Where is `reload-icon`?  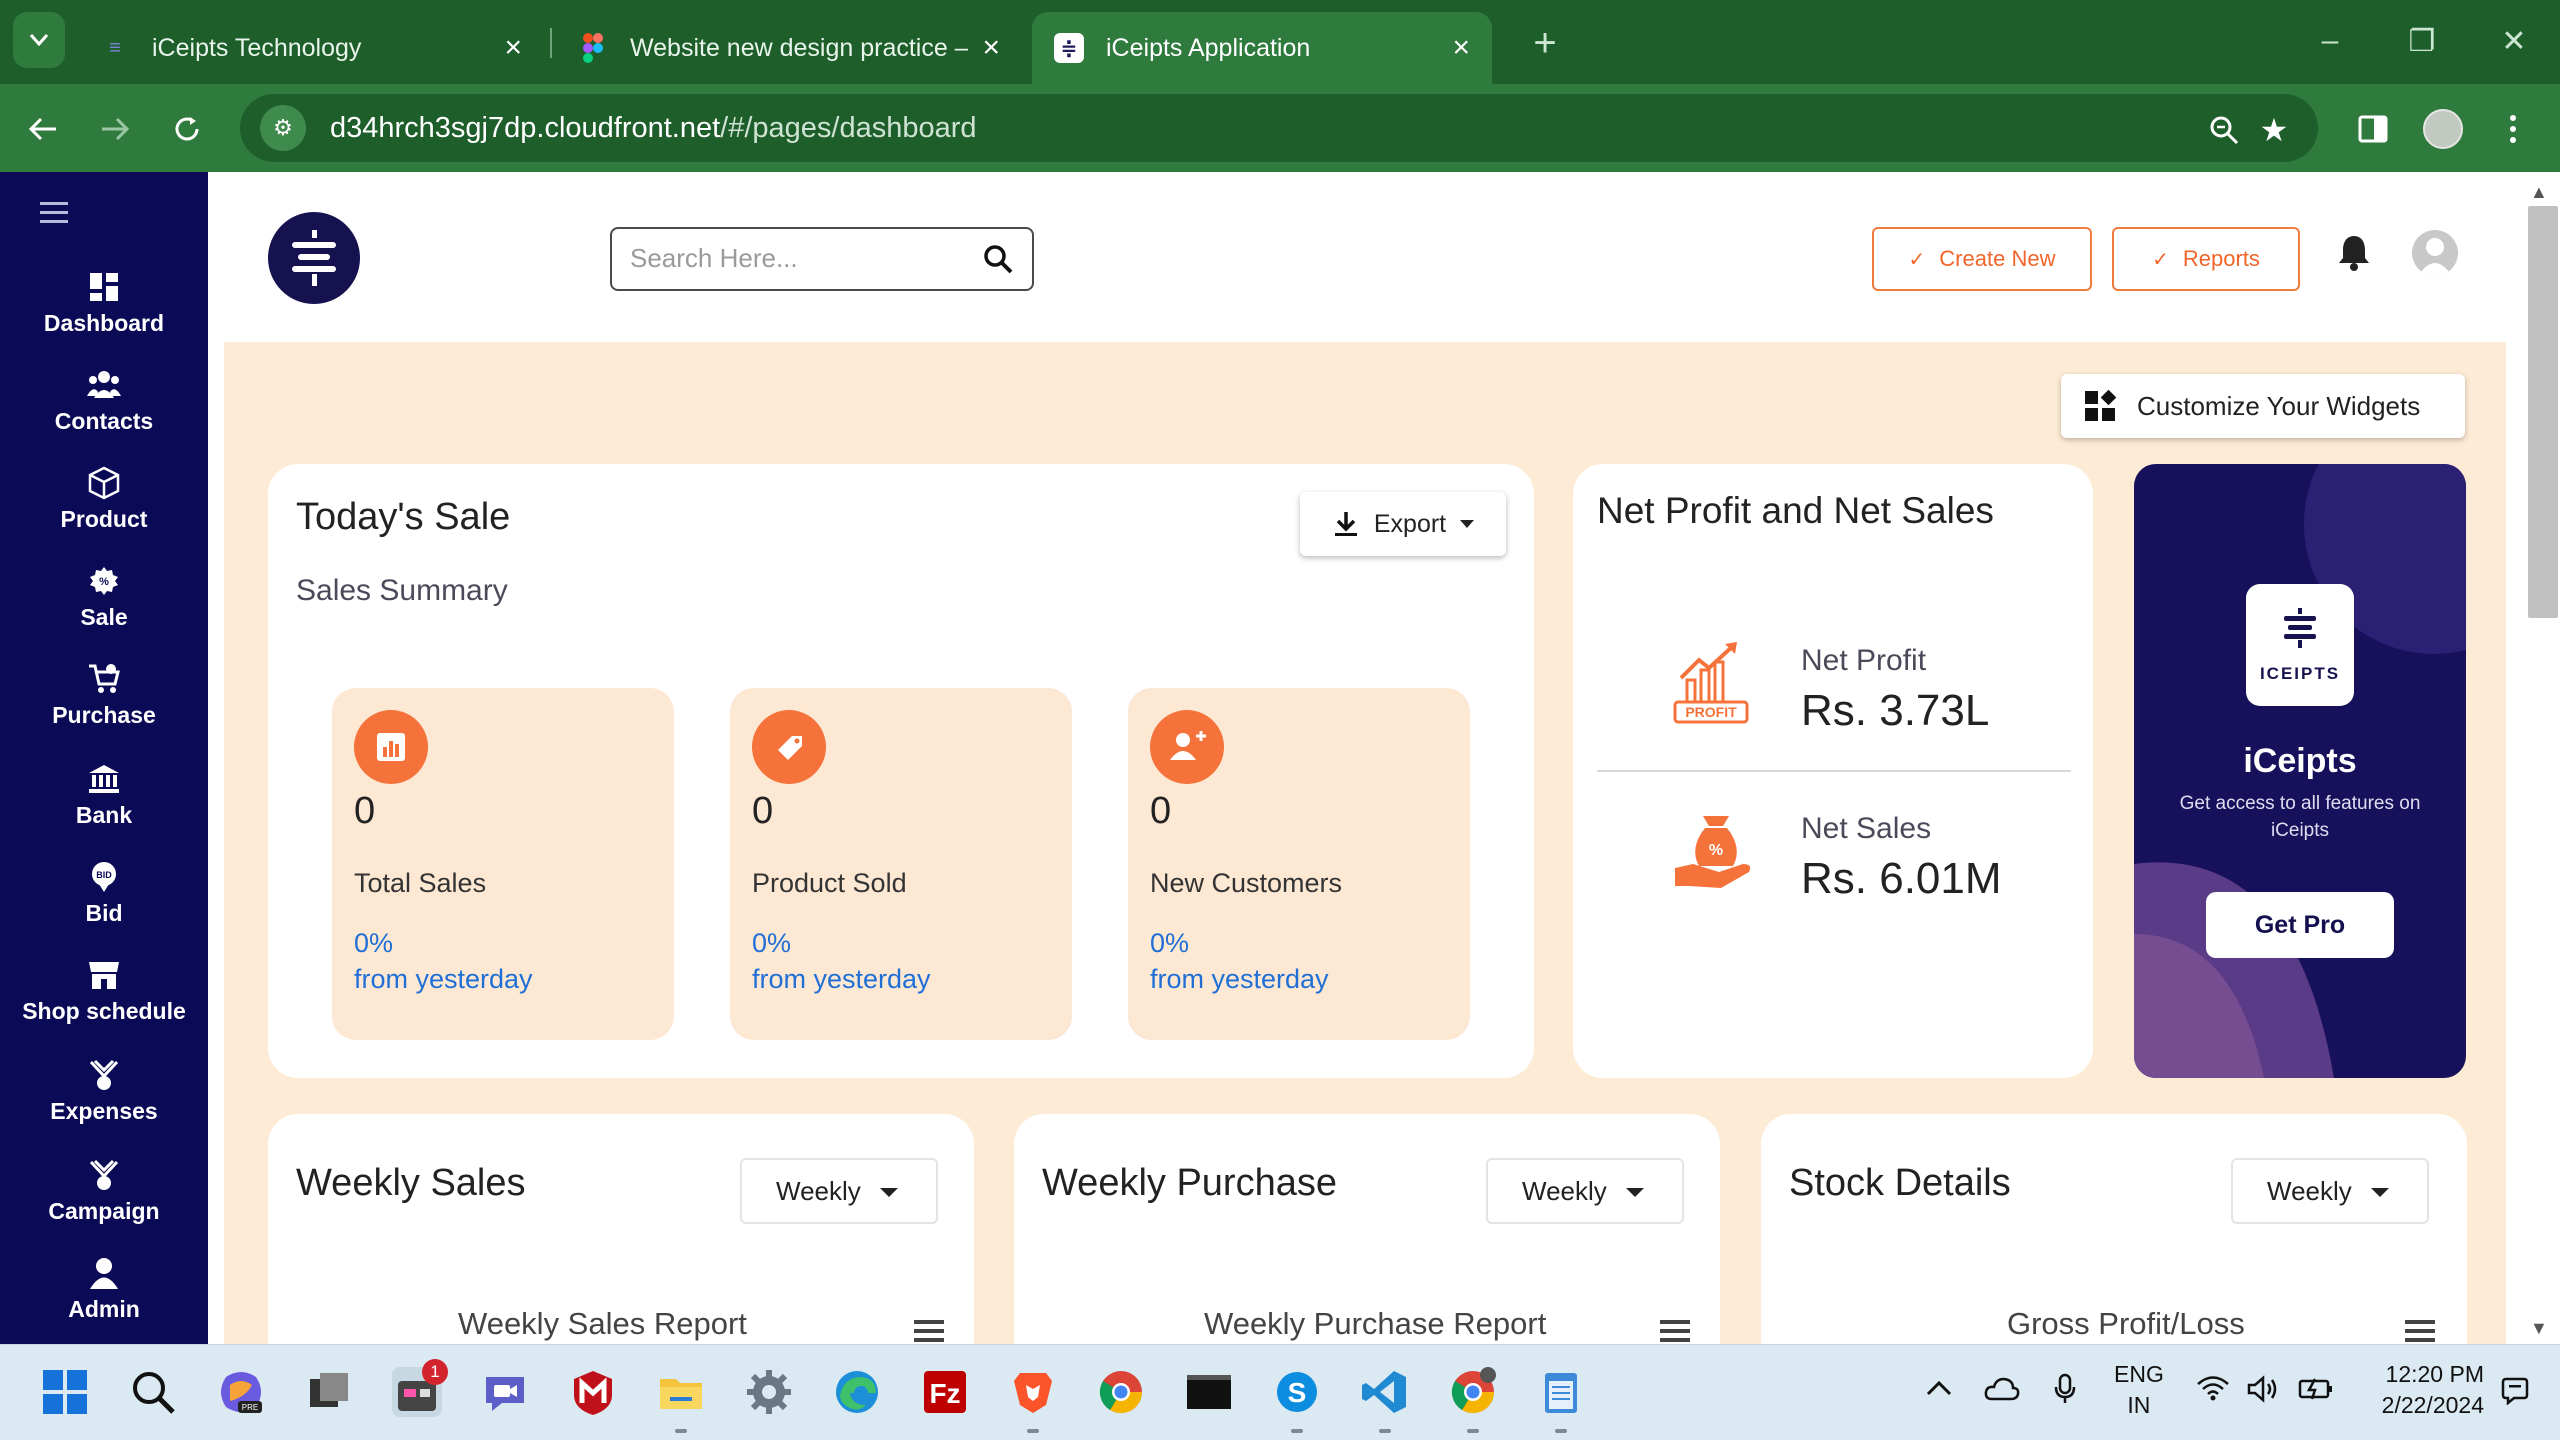 reload-icon is located at coordinates (187, 129).